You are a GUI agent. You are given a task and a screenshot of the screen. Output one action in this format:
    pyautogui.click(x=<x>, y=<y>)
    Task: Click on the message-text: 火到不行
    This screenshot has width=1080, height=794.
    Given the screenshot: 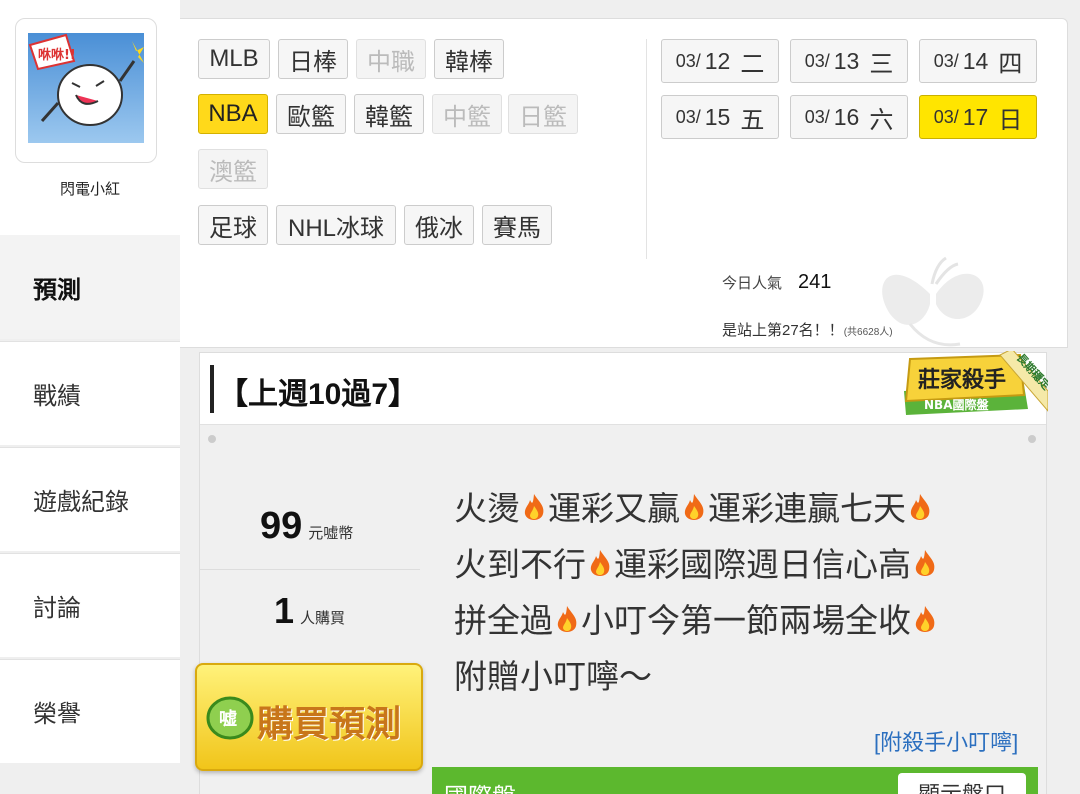 What is the action you would take?
    pyautogui.click(x=520, y=564)
    